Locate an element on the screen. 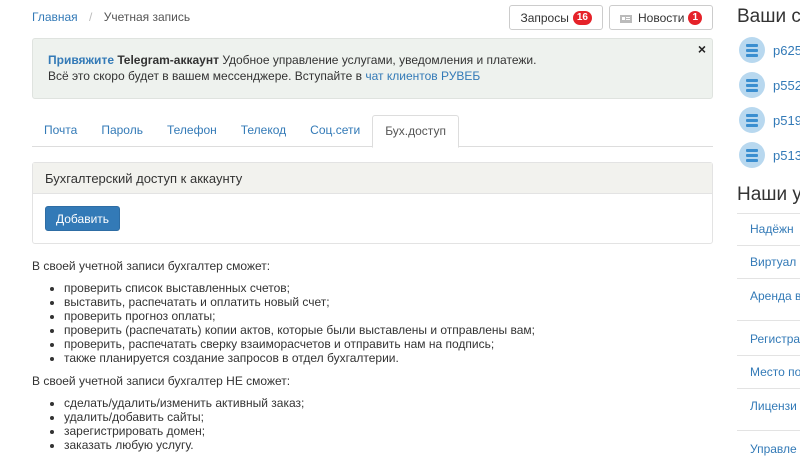  requests-label: Запросы is located at coordinates (544, 17).